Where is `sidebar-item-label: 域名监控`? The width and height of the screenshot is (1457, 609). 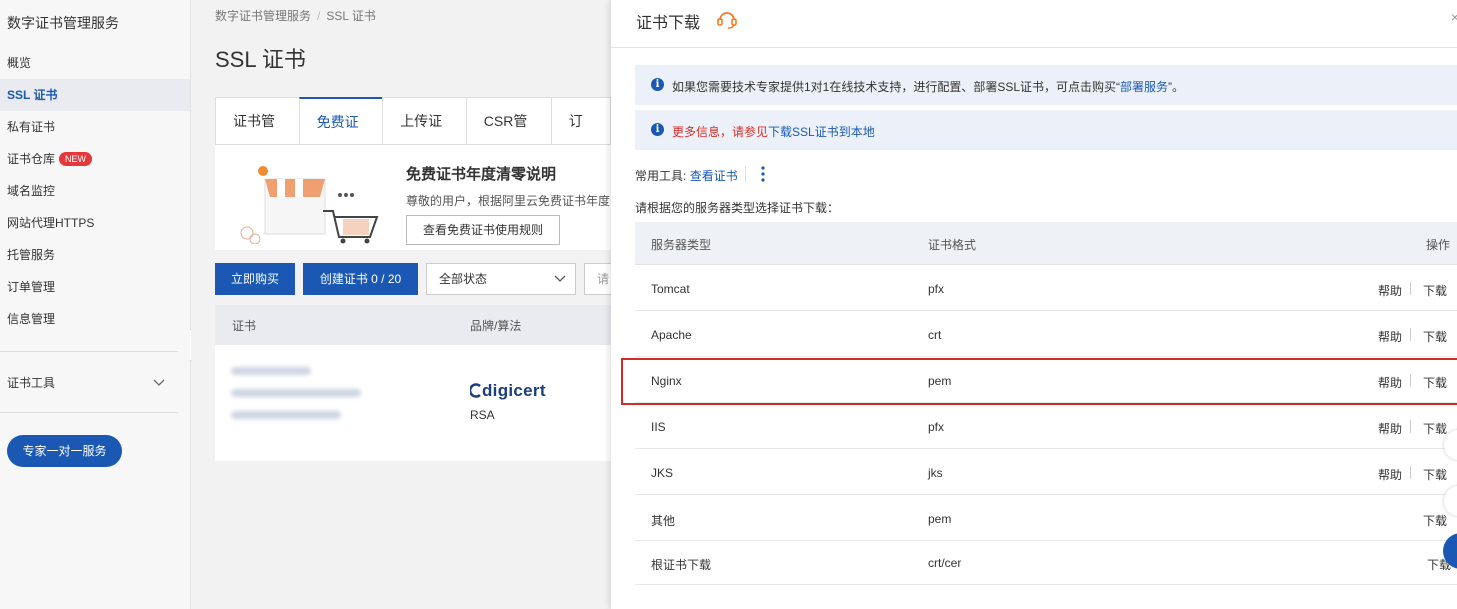
sidebar-item-label: 域名监控 is located at coordinates (31, 191).